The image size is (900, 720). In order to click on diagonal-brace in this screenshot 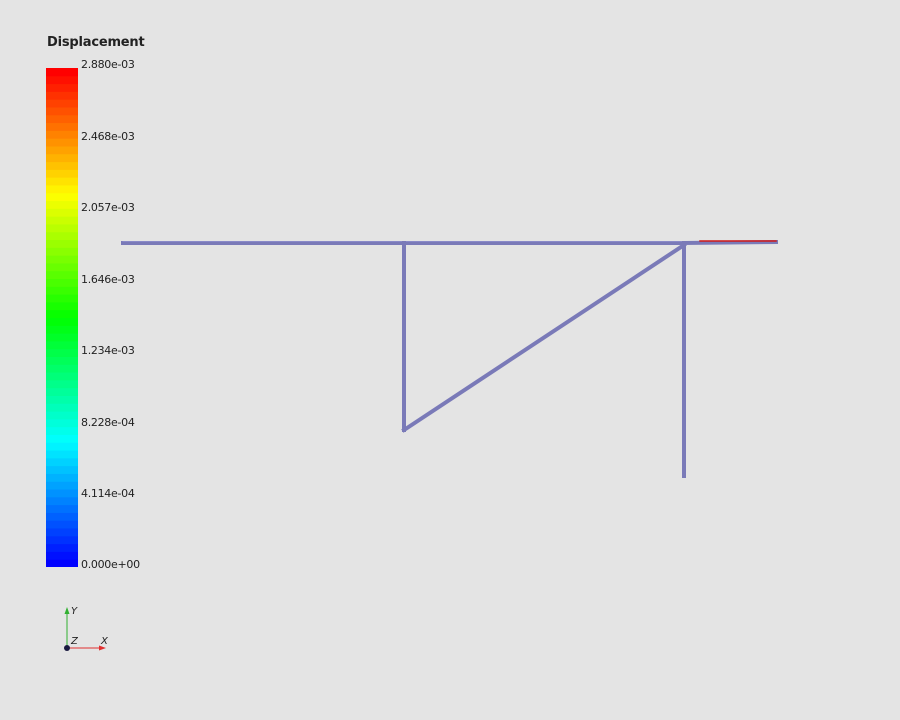, I will do `click(544, 337)`.